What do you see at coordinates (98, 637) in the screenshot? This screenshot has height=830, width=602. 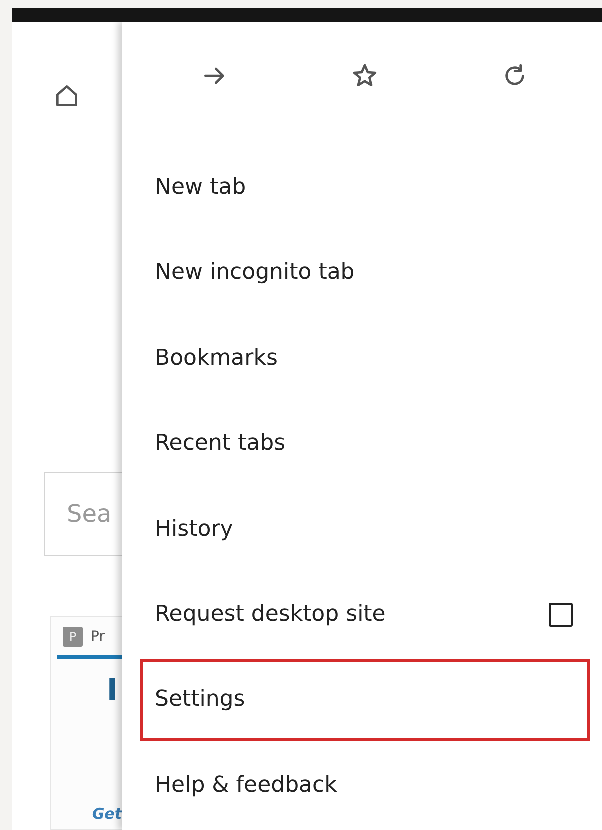 I see `tab-label: Pr` at bounding box center [98, 637].